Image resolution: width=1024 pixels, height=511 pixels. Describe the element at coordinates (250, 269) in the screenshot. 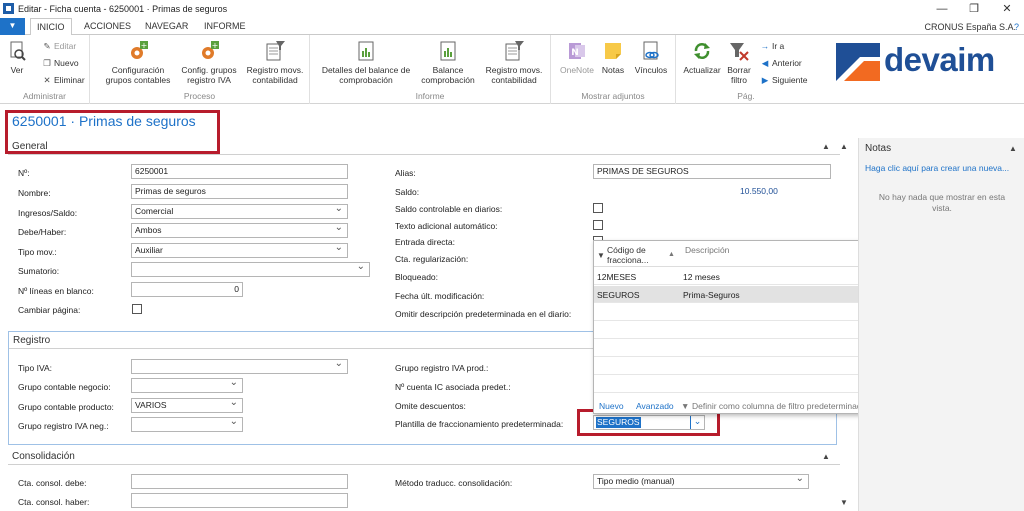

I see `select-sumatorio` at that location.